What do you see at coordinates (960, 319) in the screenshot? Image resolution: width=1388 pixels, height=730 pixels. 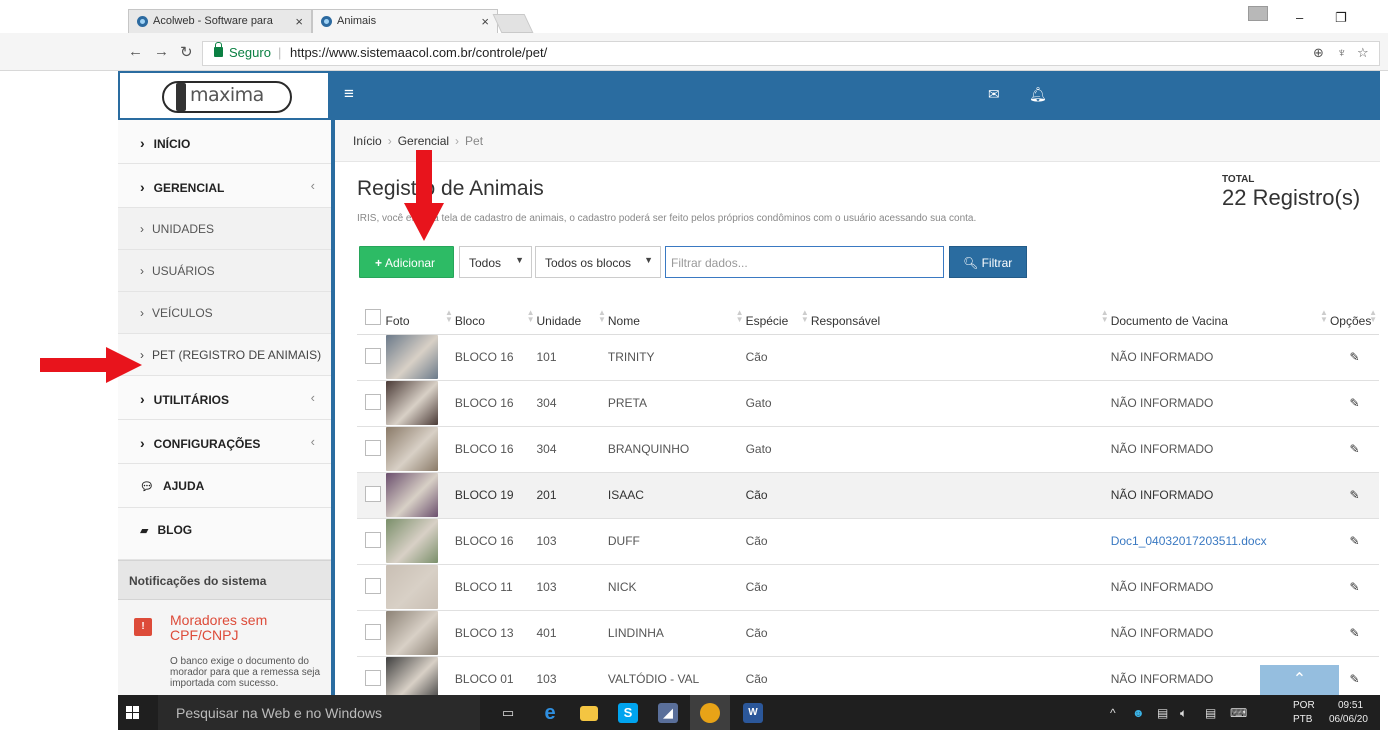 I see `col-responsavel: Responsável ▲ ▼` at bounding box center [960, 319].